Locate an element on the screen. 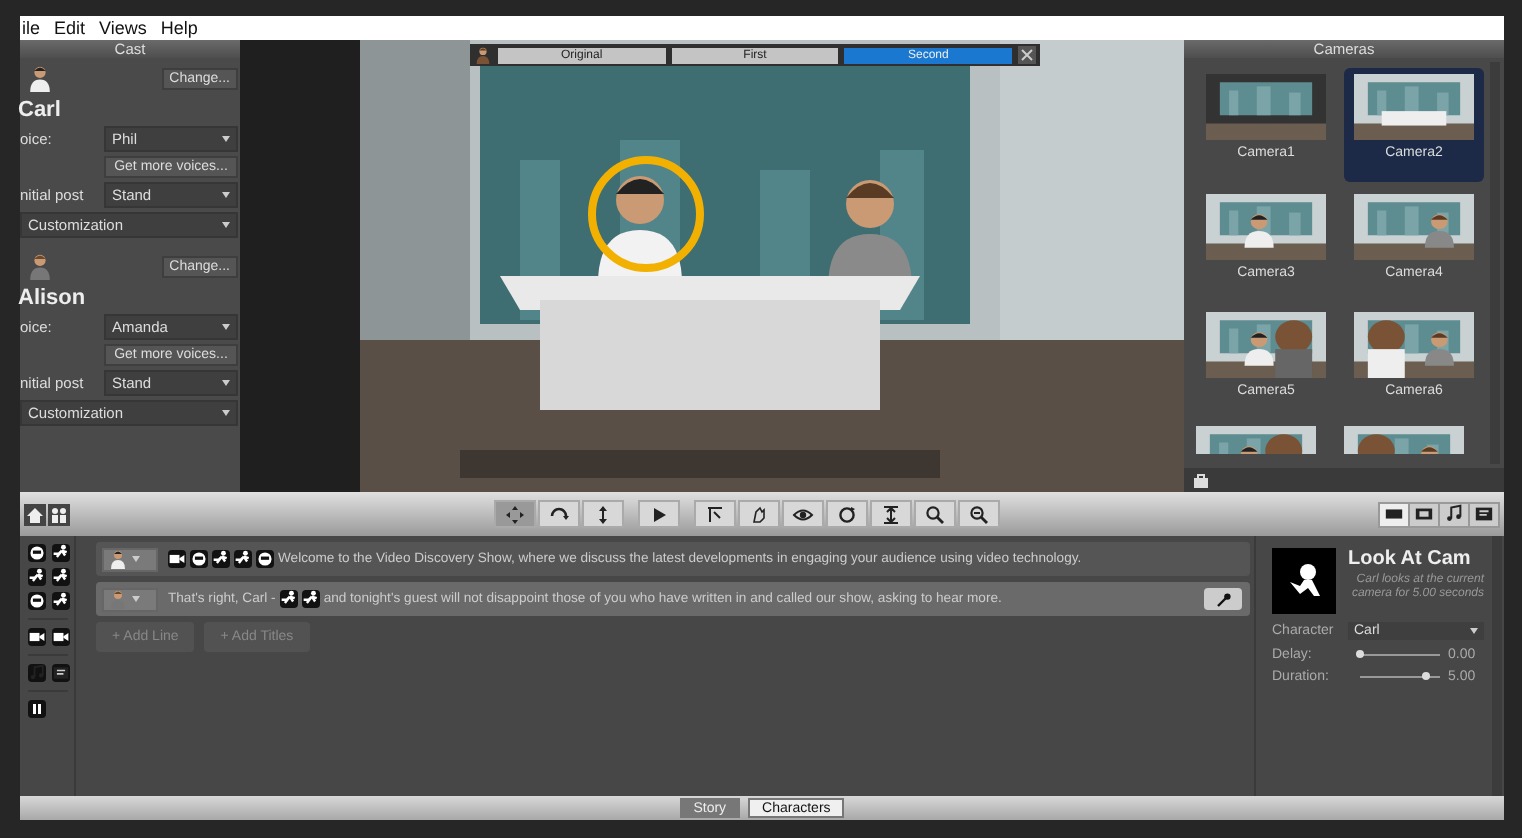  microphone-button is located at coordinates (1223, 599).